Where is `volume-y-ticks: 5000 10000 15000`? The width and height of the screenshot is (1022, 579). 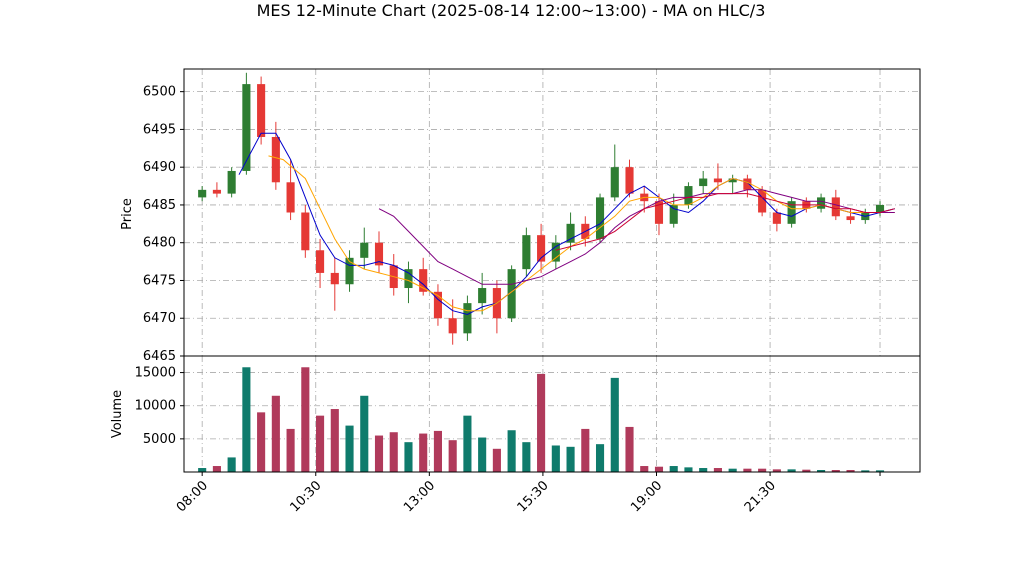 volume-y-ticks: 5000 10000 15000 is located at coordinates (159, 406).